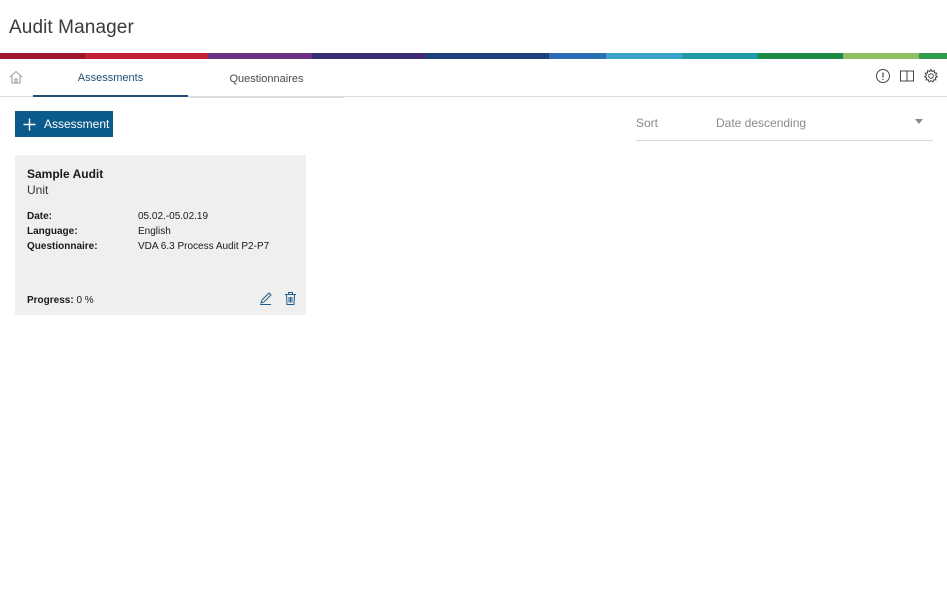 This screenshot has height=592, width=947. I want to click on assessment-title: Sample Audit, so click(65, 174).